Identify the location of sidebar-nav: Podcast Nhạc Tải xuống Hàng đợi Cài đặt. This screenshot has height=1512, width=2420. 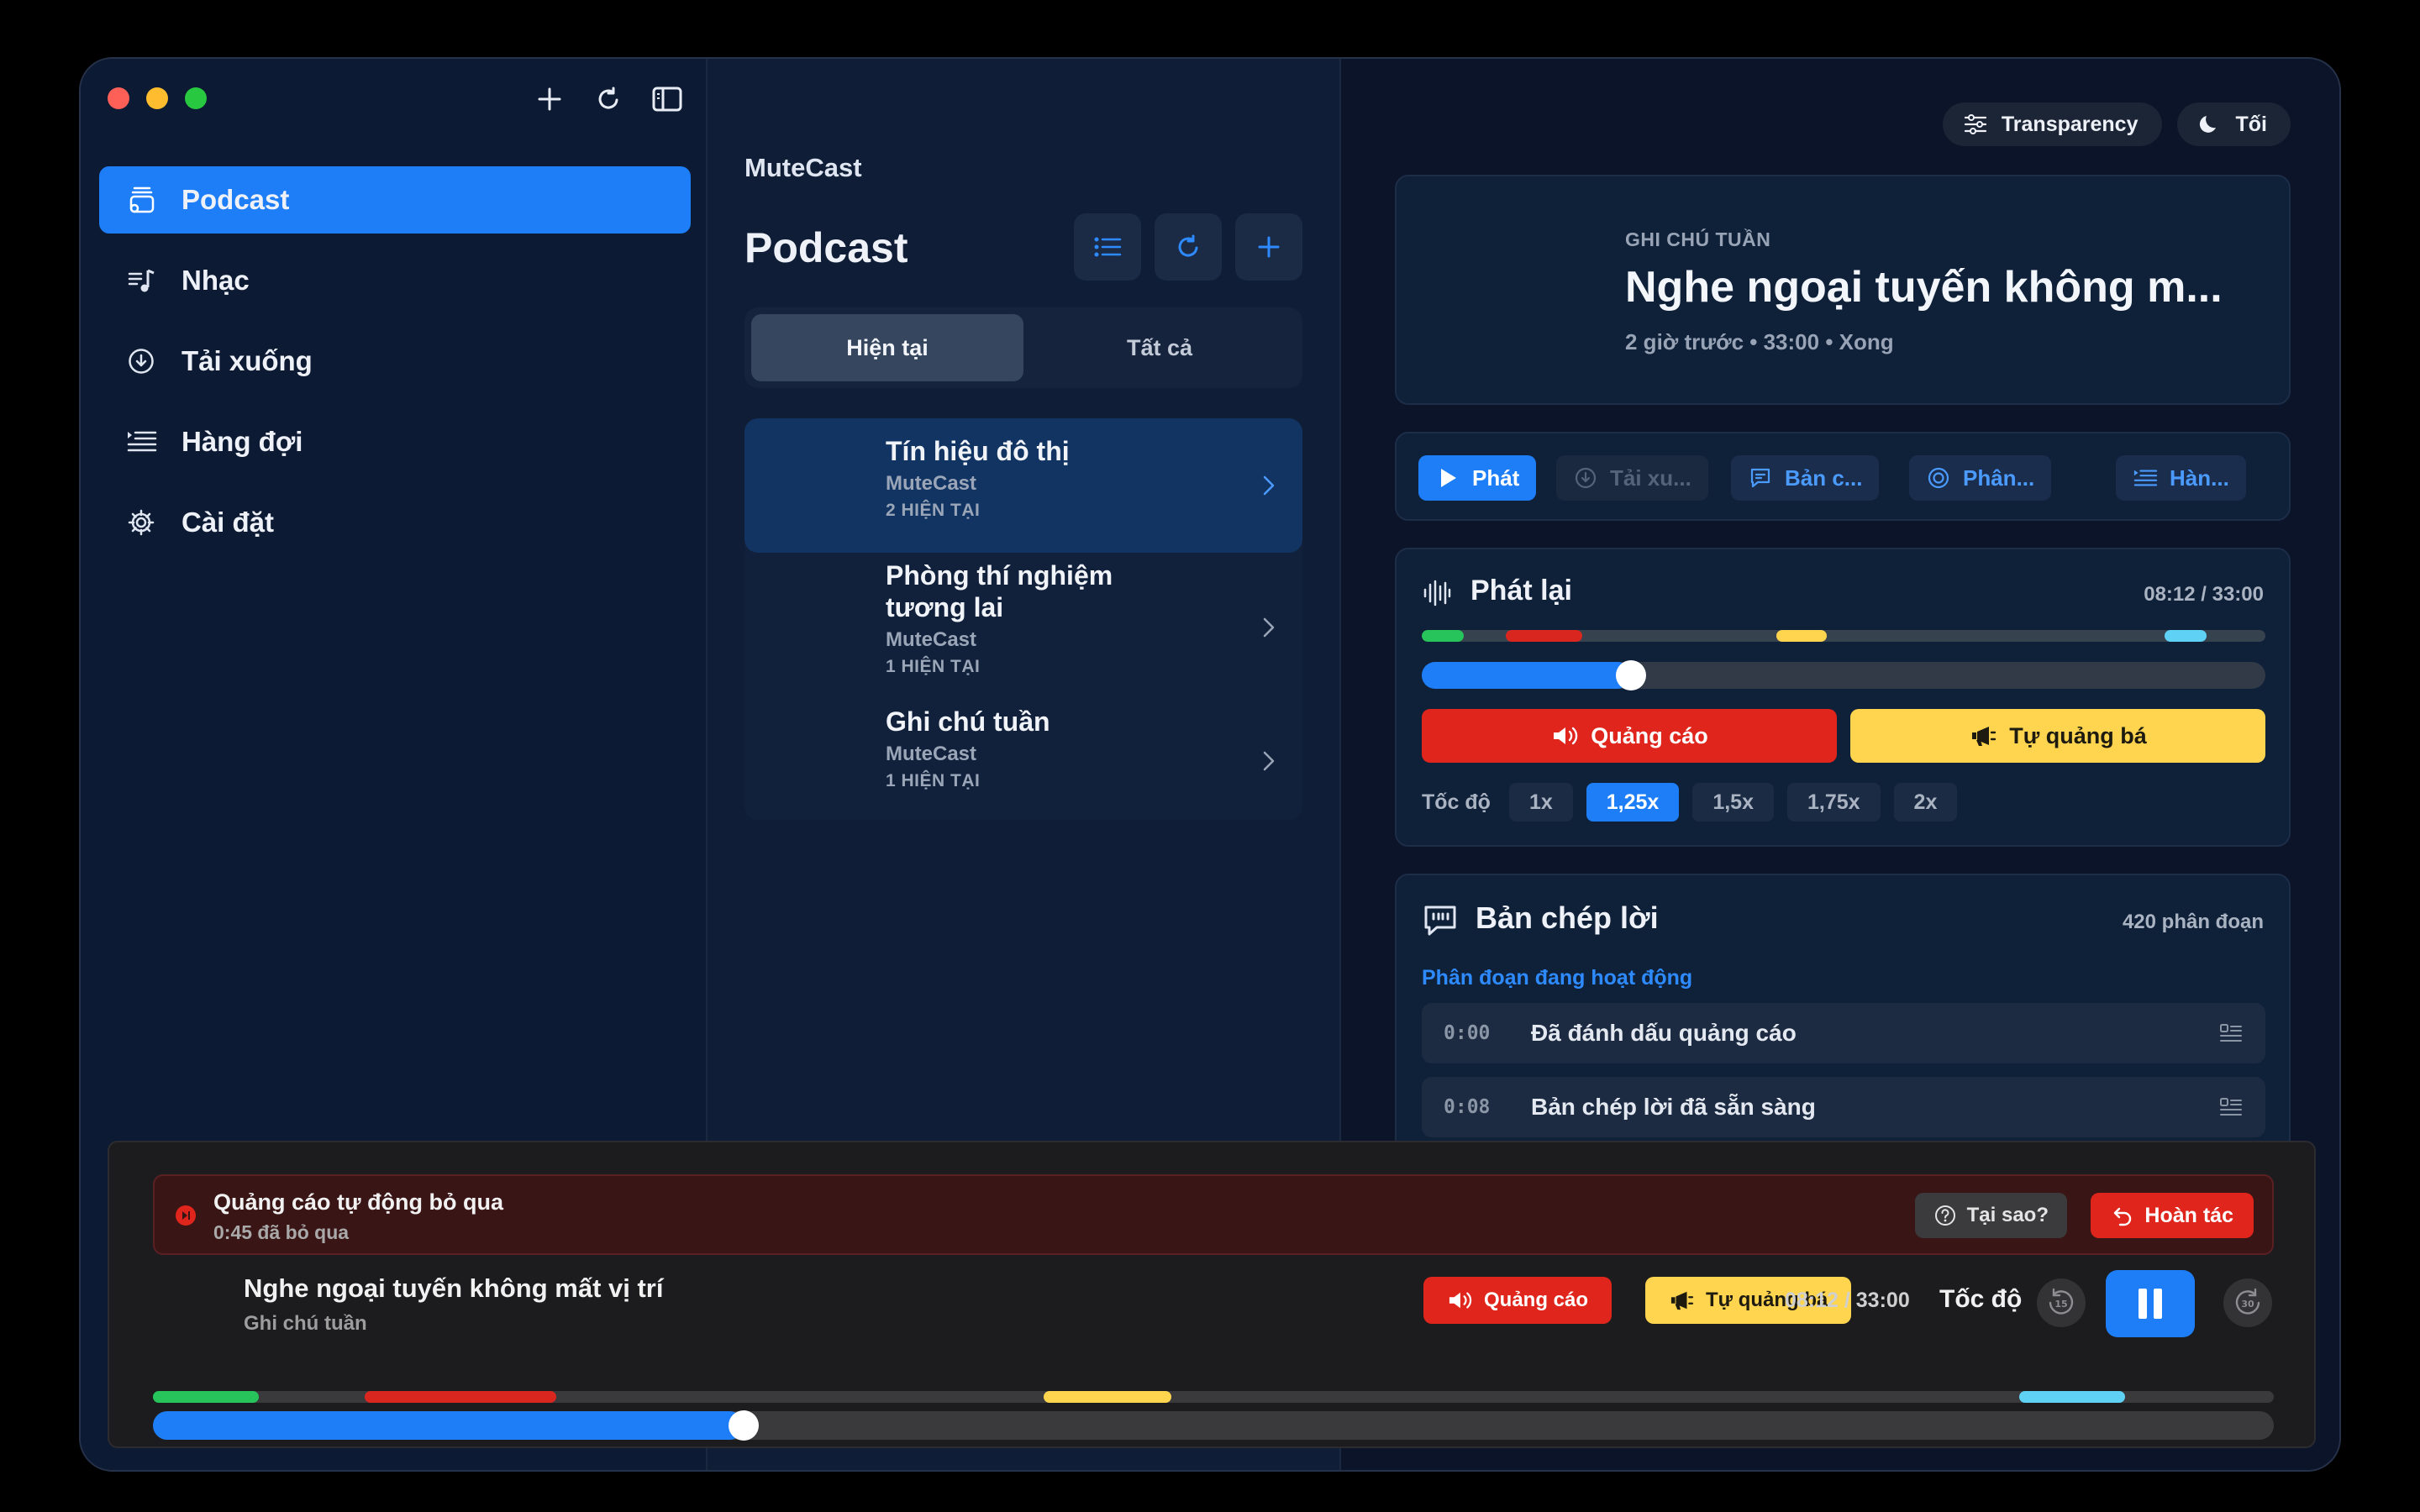
(395, 368).